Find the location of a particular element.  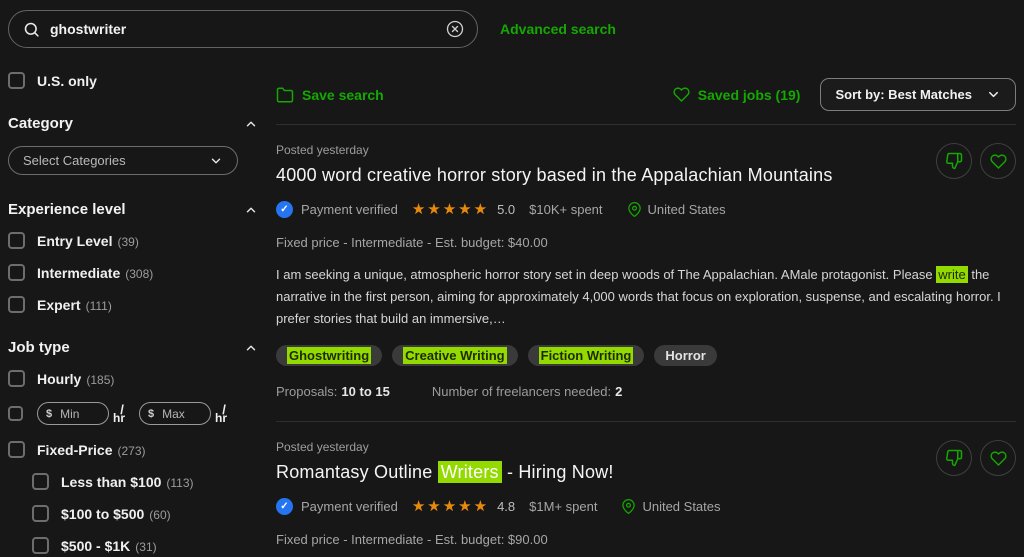

entry-level-label: Entry Level (39) is located at coordinates (88, 240).